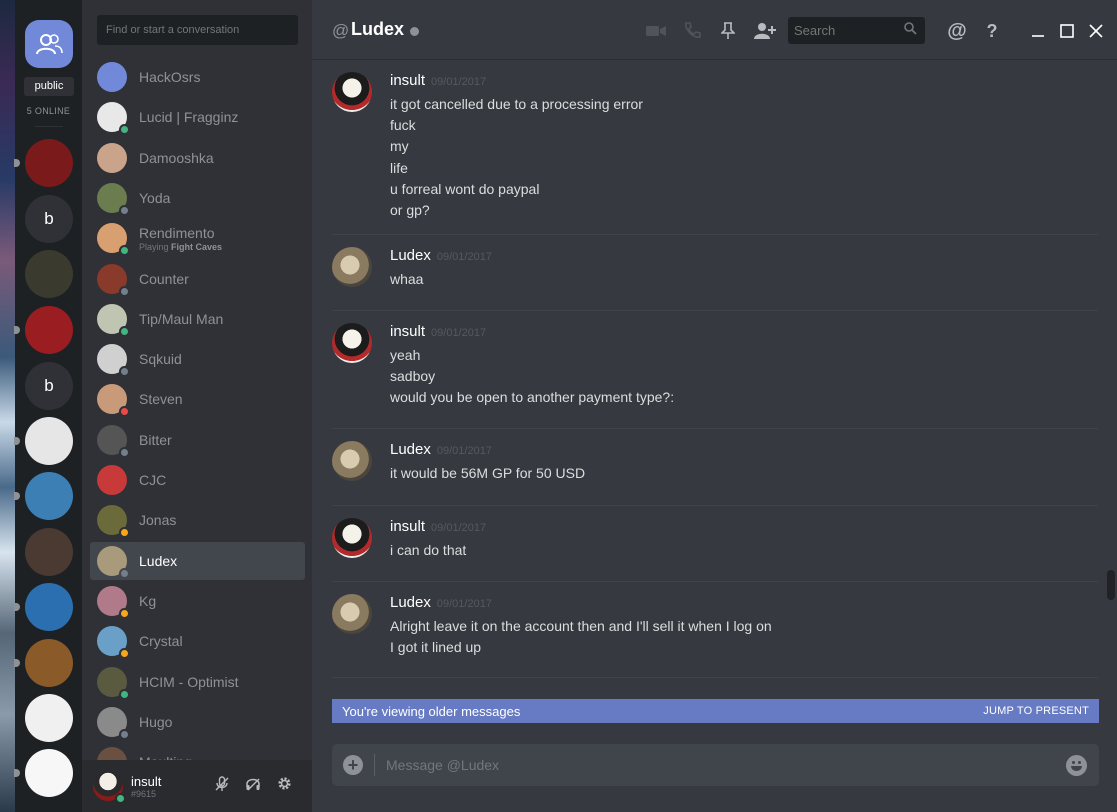  What do you see at coordinates (488, 473) in the screenshot?
I see `message-text: it would be 56M GP for 50 USD` at bounding box center [488, 473].